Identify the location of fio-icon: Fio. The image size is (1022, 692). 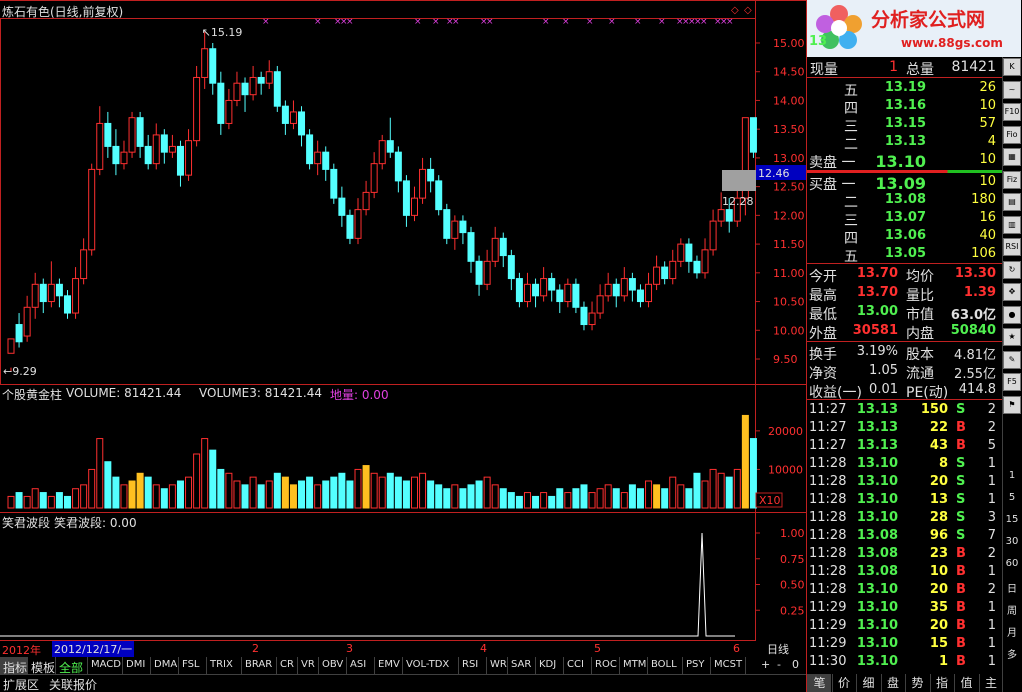
(1012, 134).